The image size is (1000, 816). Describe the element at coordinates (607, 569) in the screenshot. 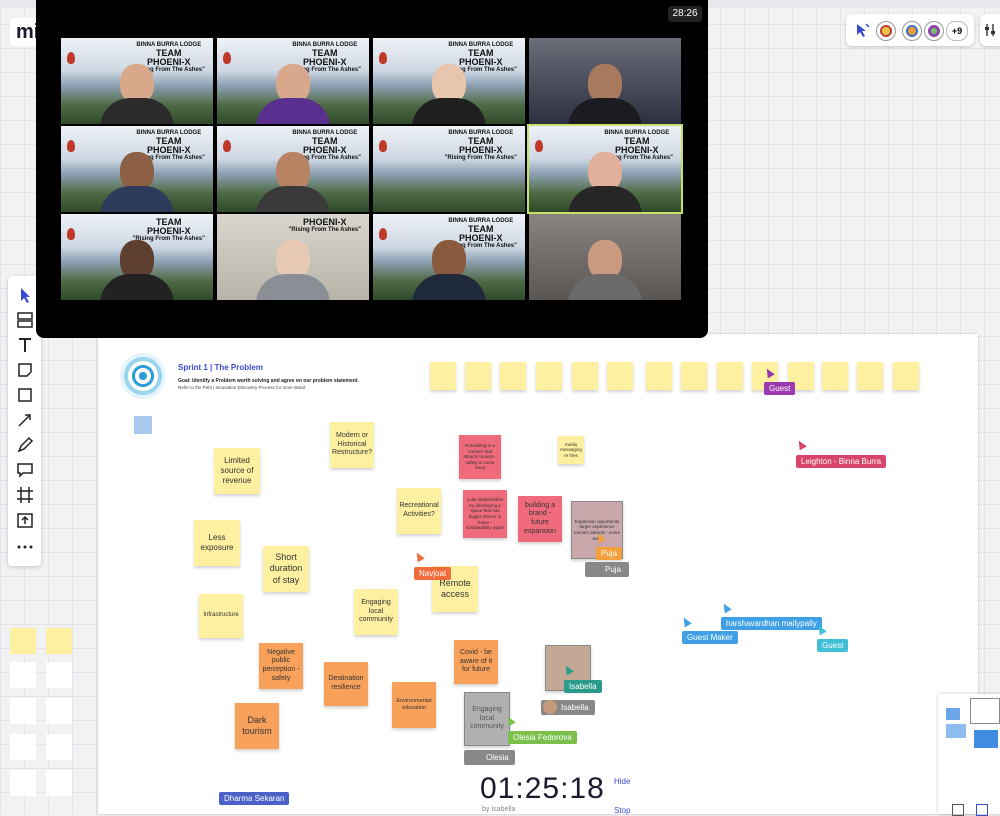

I see `selection-label: Puja` at that location.